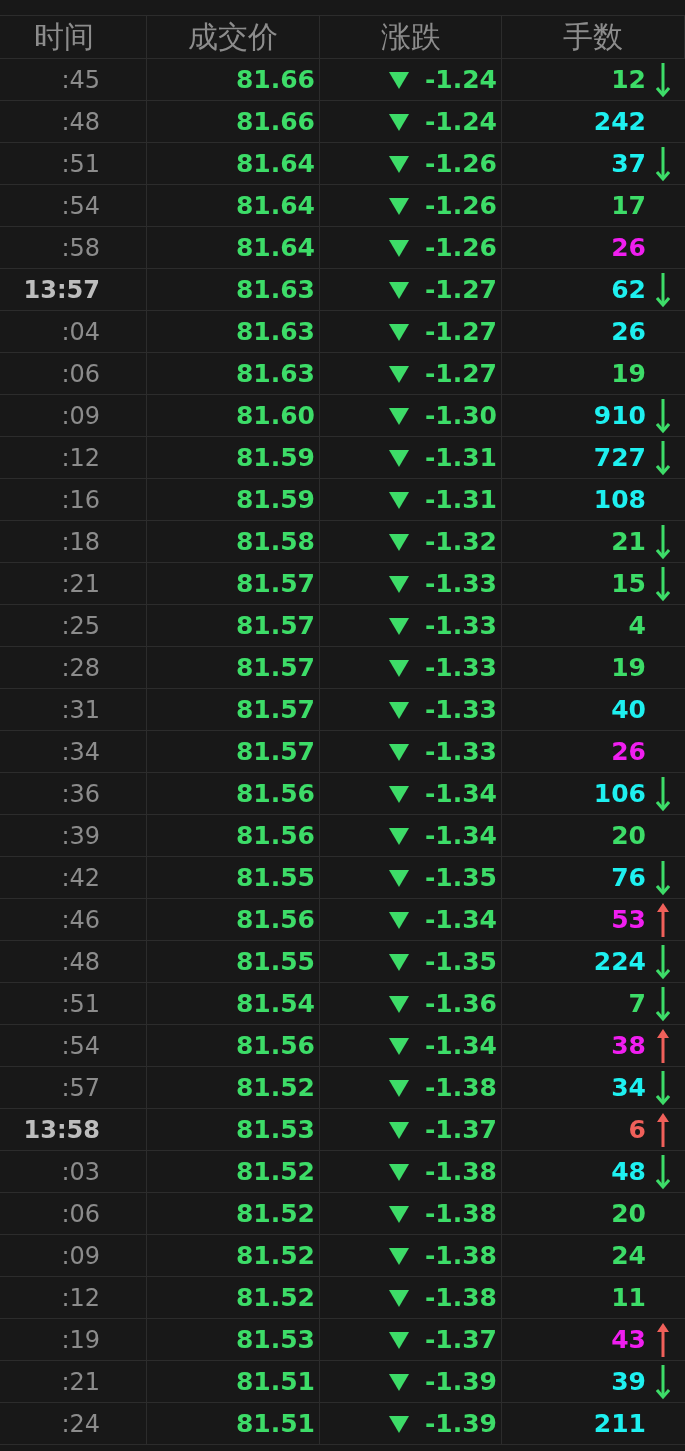 This screenshot has height=1451, width=685. What do you see at coordinates (80, 458) in the screenshot?
I see `time-cell-text: :12` at bounding box center [80, 458].